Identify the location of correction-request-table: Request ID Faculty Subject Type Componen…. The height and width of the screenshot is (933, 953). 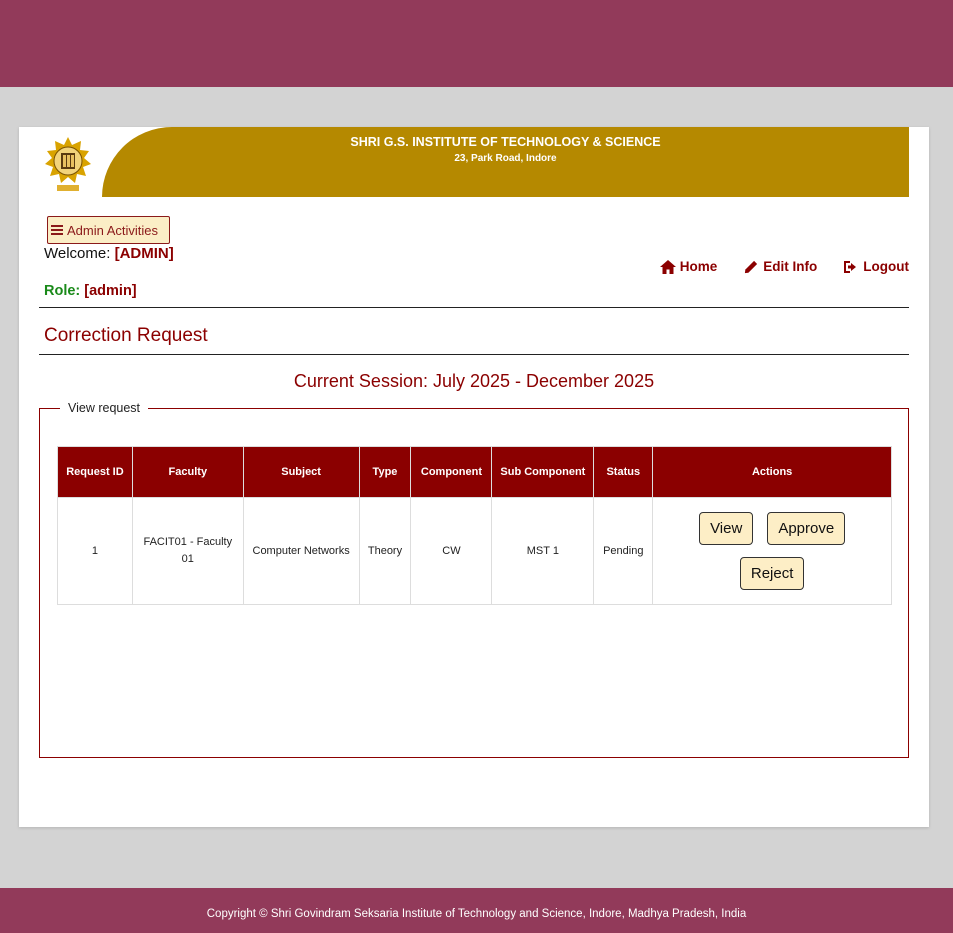
(474, 525).